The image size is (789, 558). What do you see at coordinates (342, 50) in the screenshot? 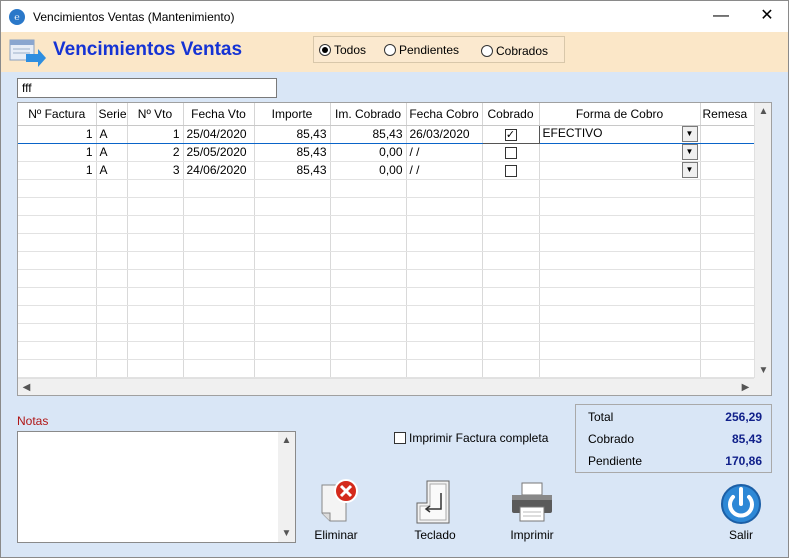
I see `filter-todos: Todos` at bounding box center [342, 50].